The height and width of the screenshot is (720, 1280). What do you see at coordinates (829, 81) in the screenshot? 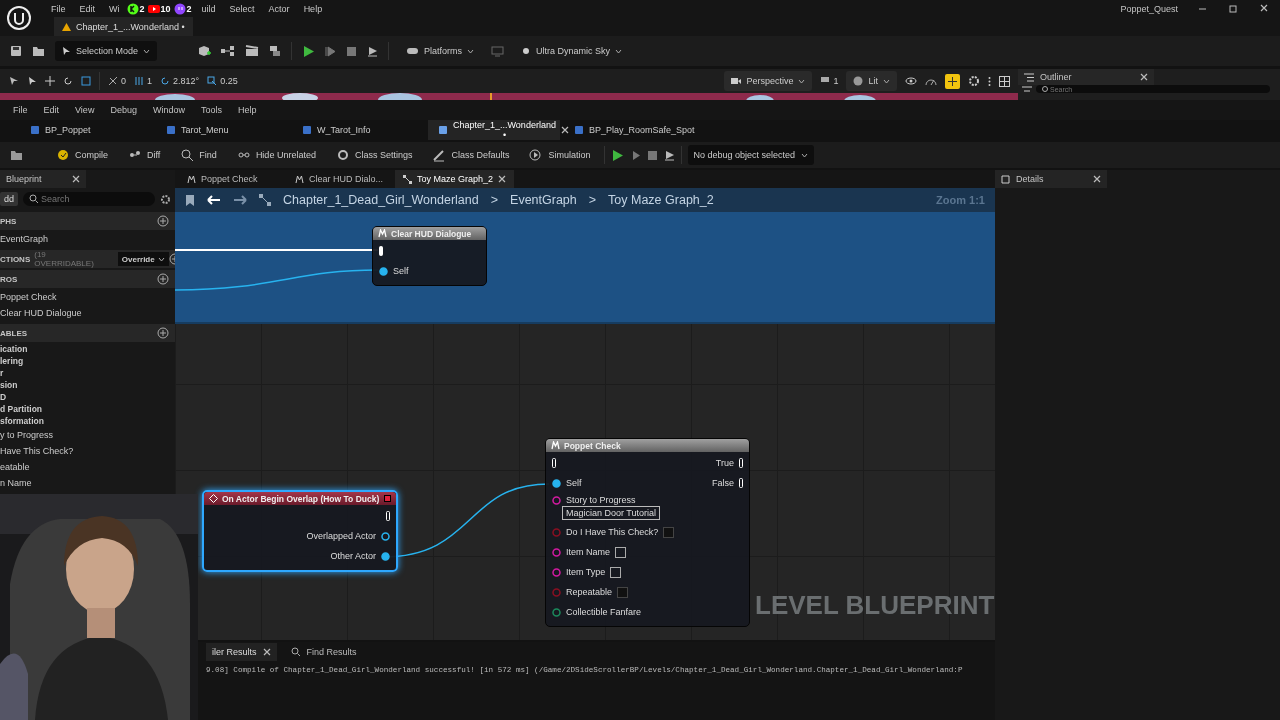
I see `viewport-count: 1` at bounding box center [829, 81].